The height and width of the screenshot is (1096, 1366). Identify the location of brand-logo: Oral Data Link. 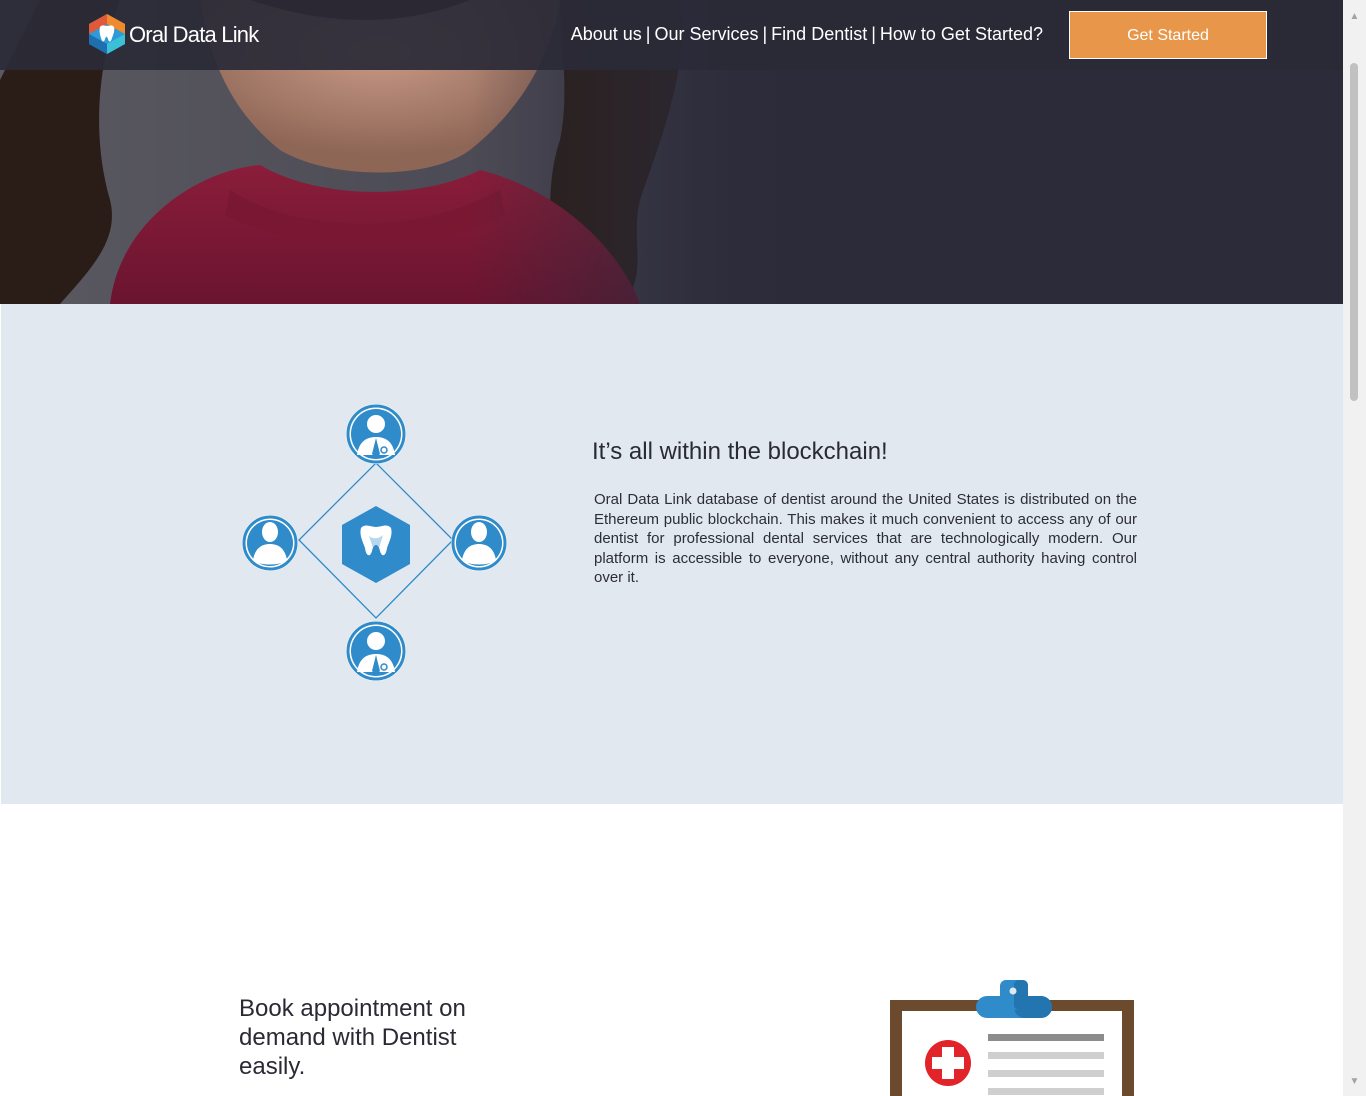
(178, 34).